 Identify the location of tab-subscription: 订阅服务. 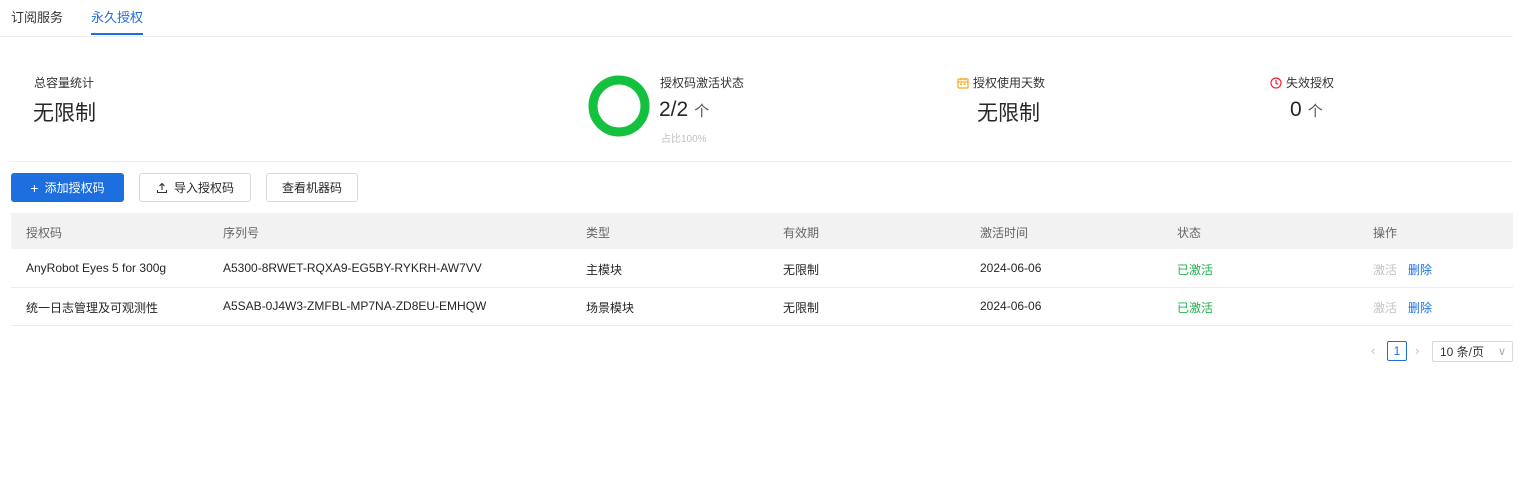
(37, 16).